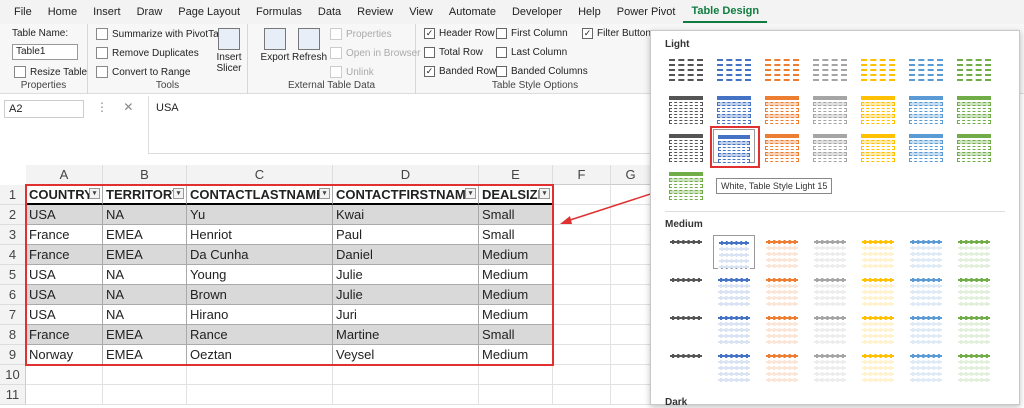  Describe the element at coordinates (459, 33) in the screenshot. I see `header-row-checkbox: ✓ Header Row` at that location.